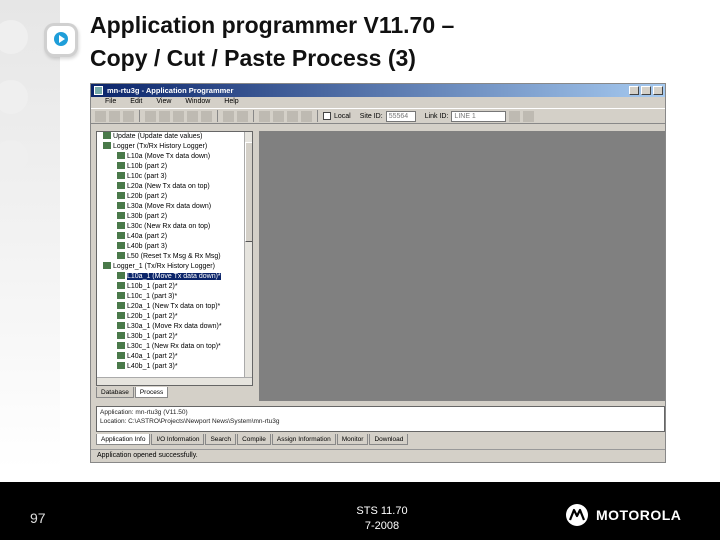 This screenshot has width=720, height=540. What do you see at coordinates (197, 103) in the screenshot?
I see `menu-window: Window` at bounding box center [197, 103].